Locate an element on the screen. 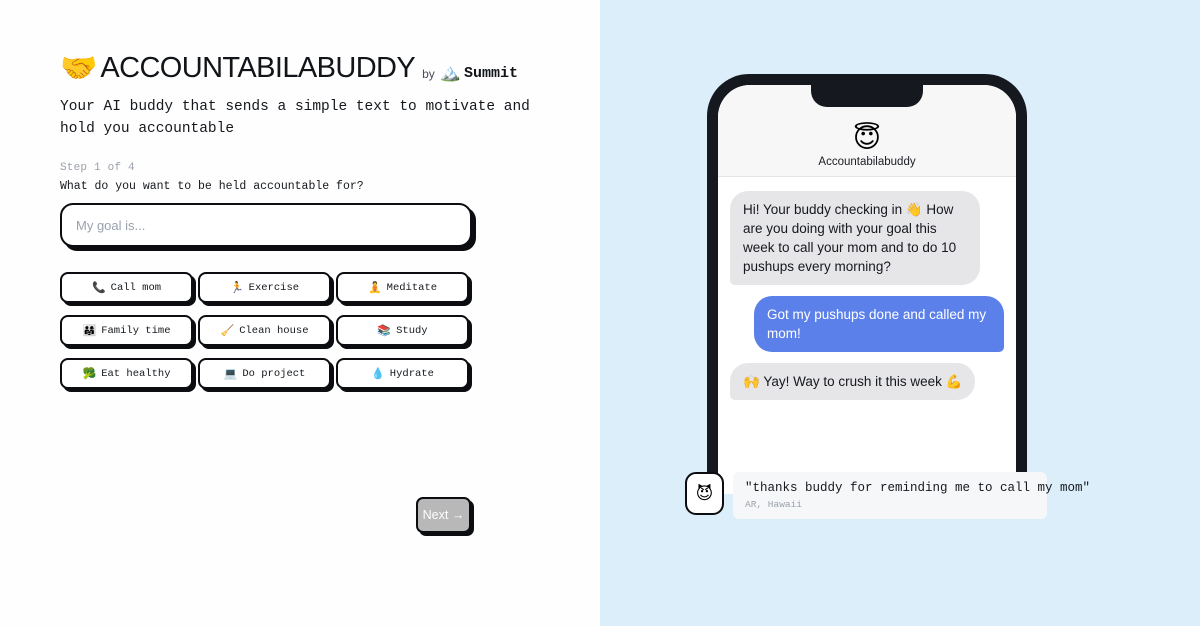 The height and width of the screenshot is (626, 1200). chip-do-project: 💻 Do project is located at coordinates (264, 373).